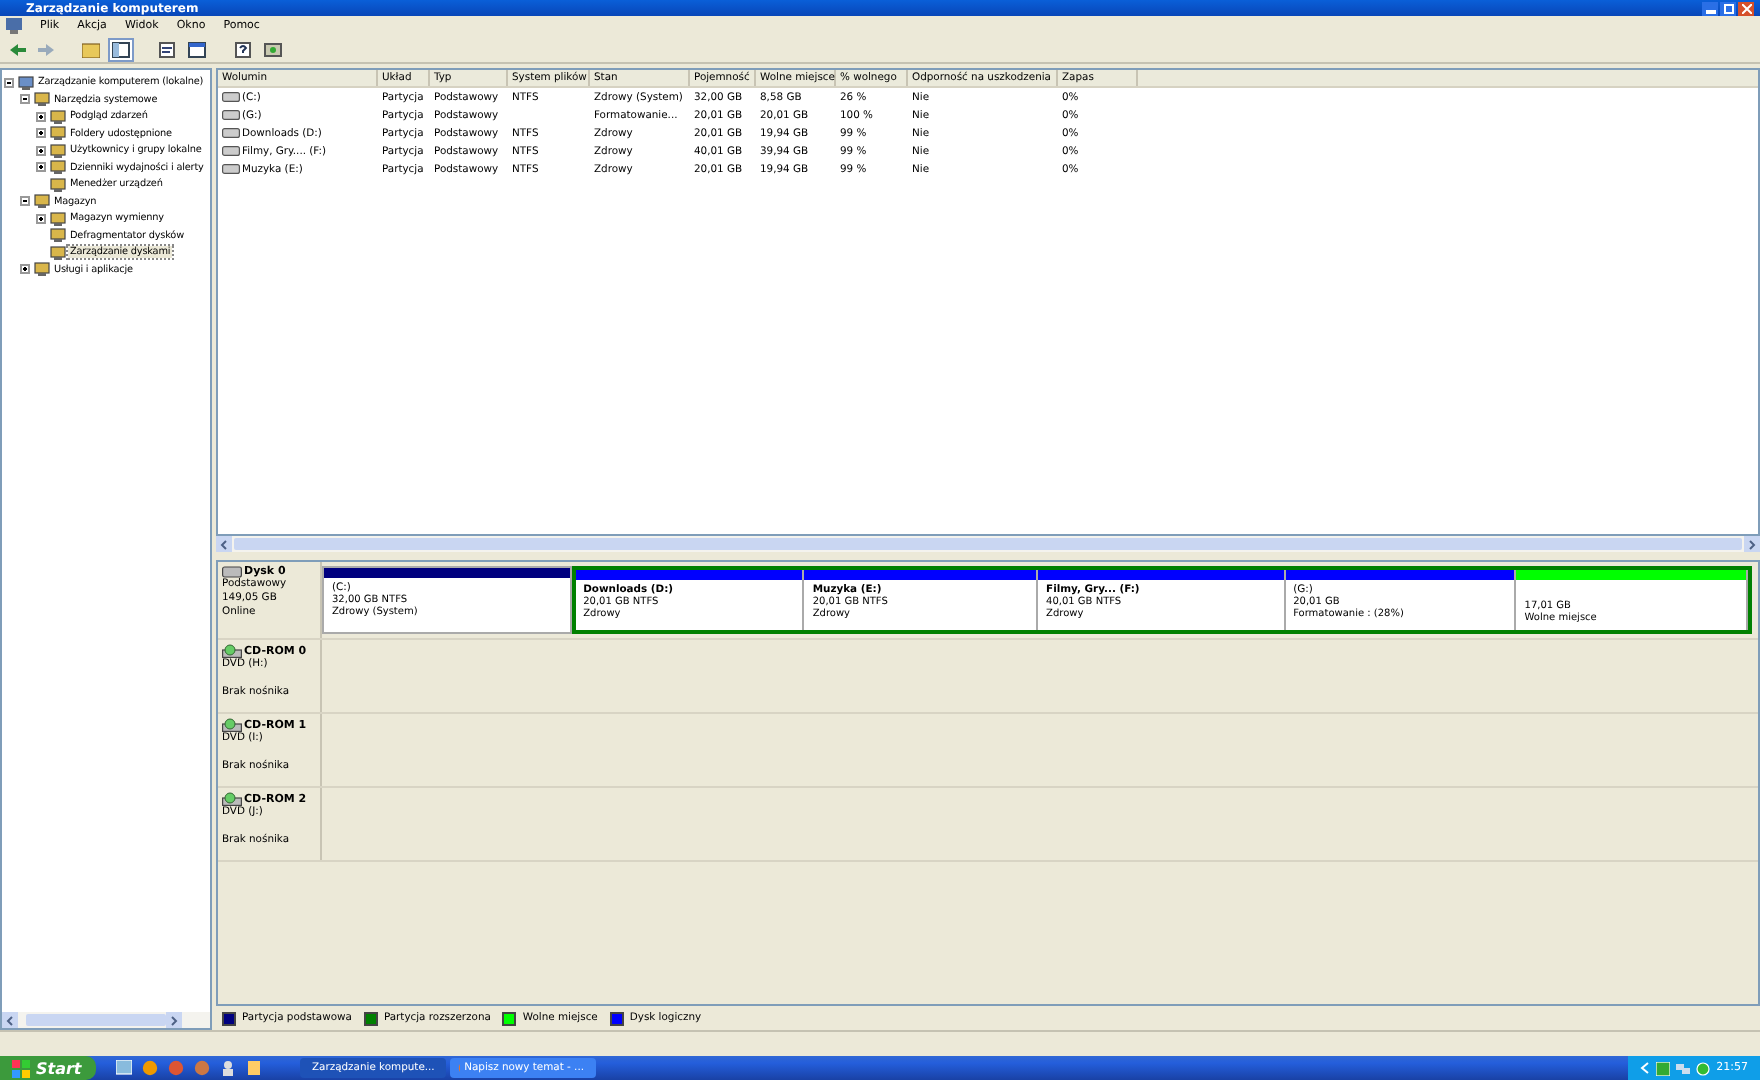 The height and width of the screenshot is (1080, 1760). What do you see at coordinates (91, 49) in the screenshot?
I see `folder-icon` at bounding box center [91, 49].